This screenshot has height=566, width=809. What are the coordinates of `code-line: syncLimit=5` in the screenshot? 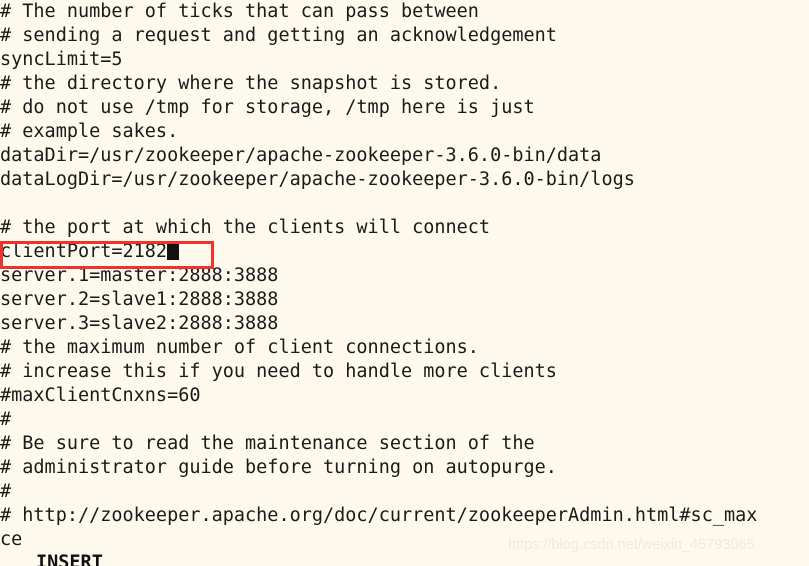 It's located at (61, 59).